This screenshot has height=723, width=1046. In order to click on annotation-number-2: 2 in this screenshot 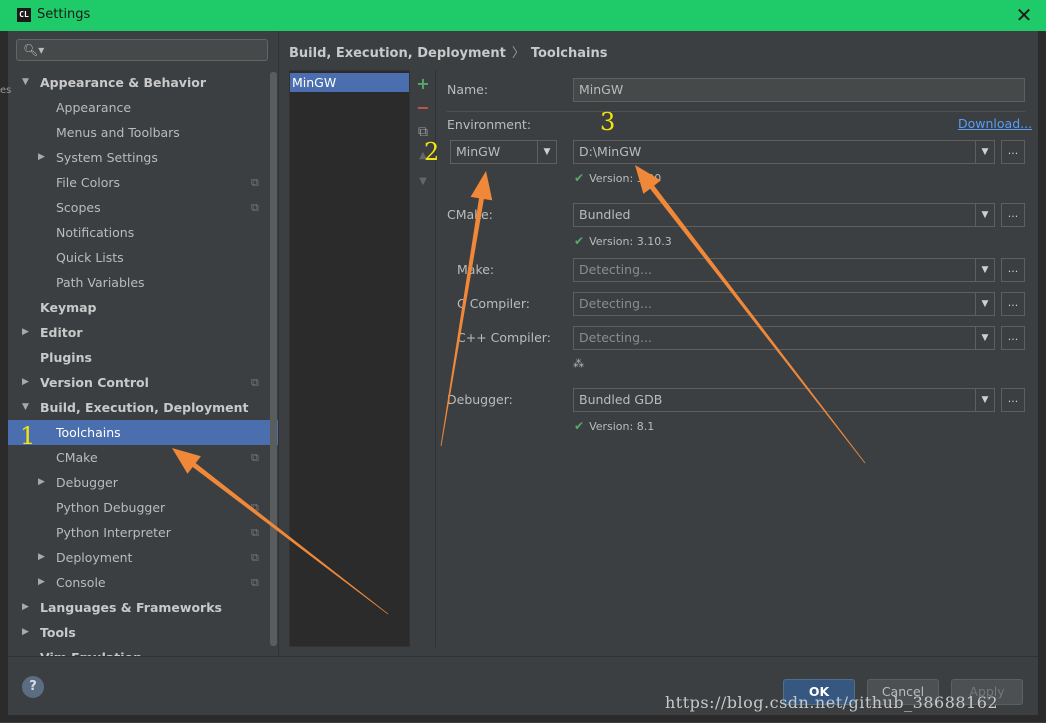, I will do `click(432, 152)`.